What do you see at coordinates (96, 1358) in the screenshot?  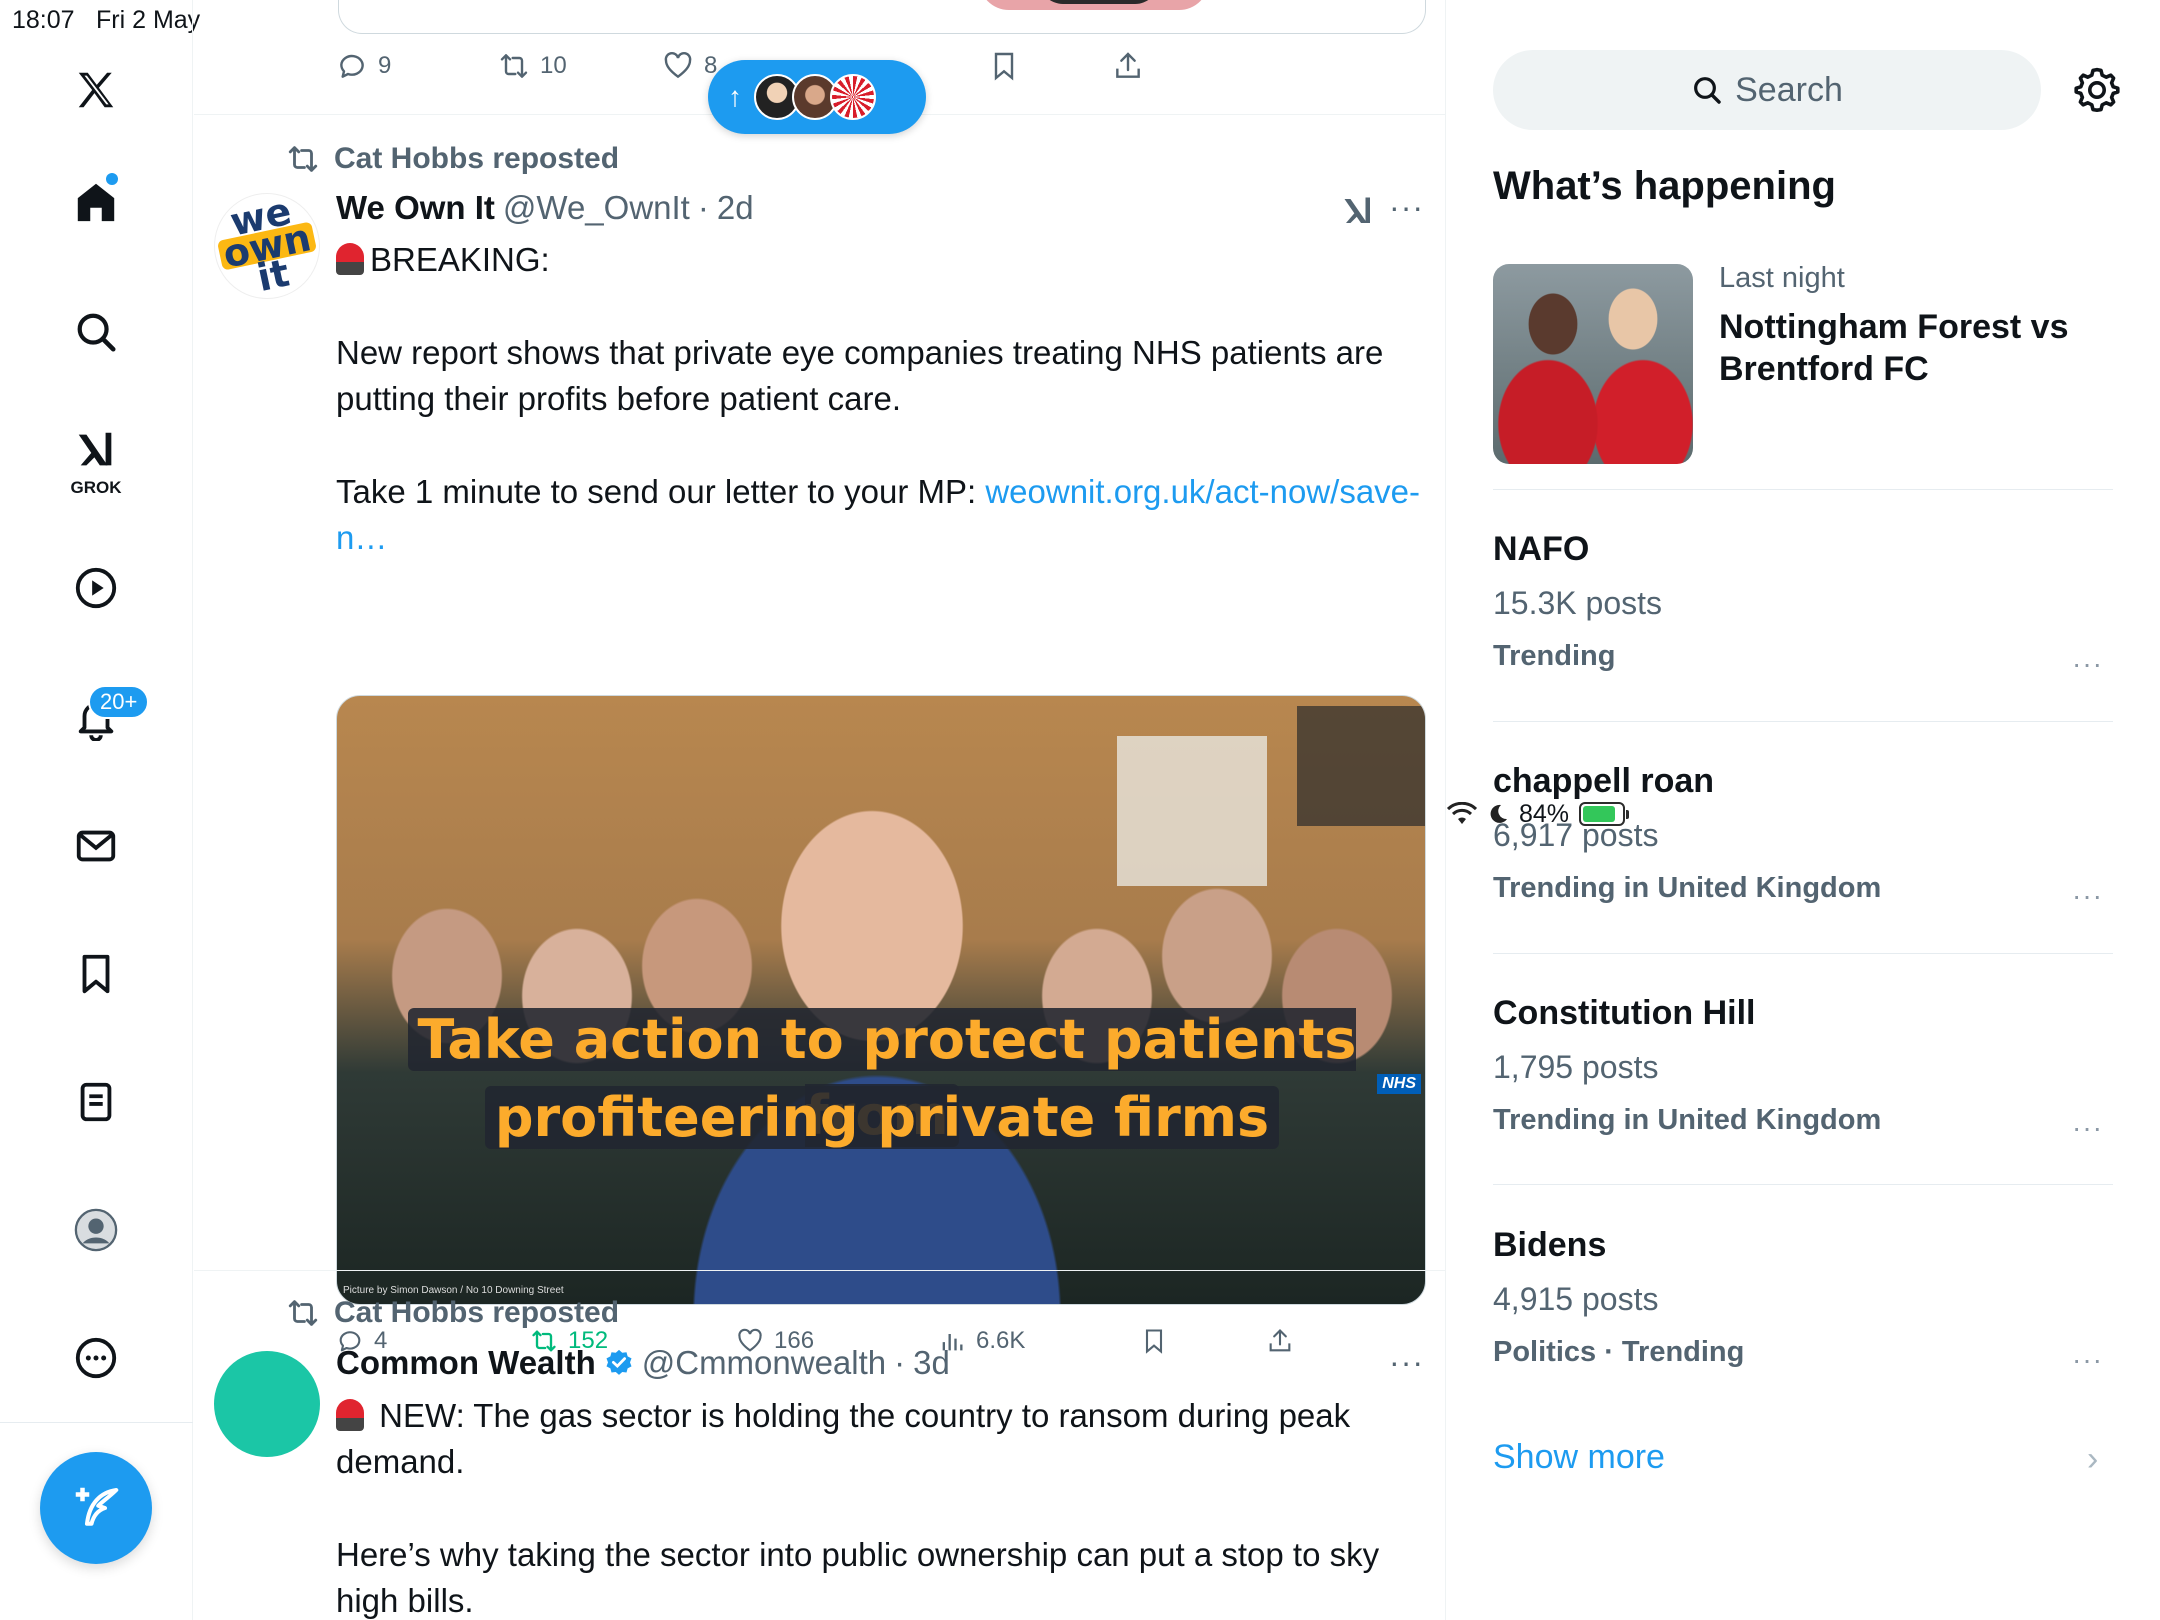 I see `more-options-icon` at bounding box center [96, 1358].